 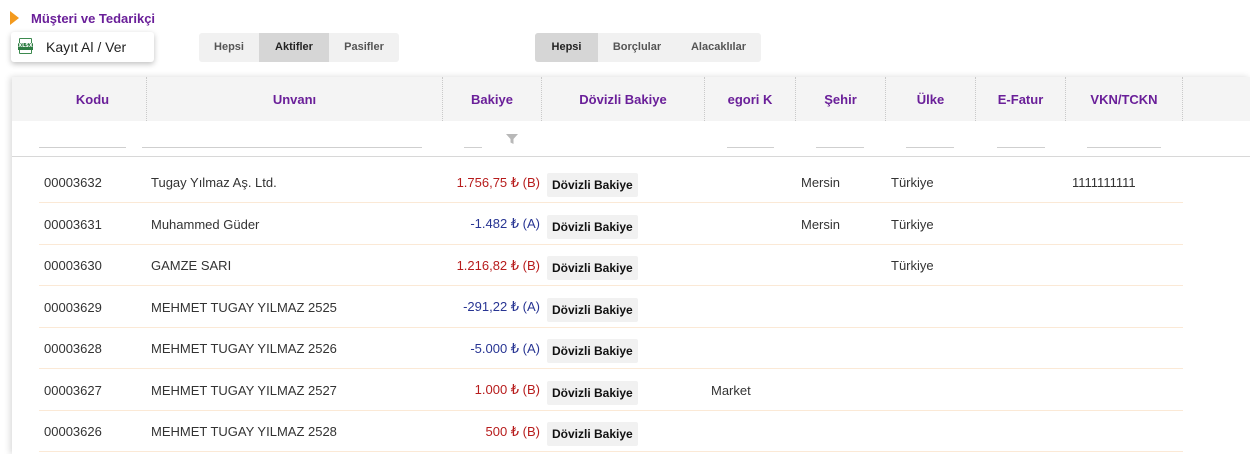 What do you see at coordinates (492, 99) in the screenshot?
I see `column-header-balance: Bakiye` at bounding box center [492, 99].